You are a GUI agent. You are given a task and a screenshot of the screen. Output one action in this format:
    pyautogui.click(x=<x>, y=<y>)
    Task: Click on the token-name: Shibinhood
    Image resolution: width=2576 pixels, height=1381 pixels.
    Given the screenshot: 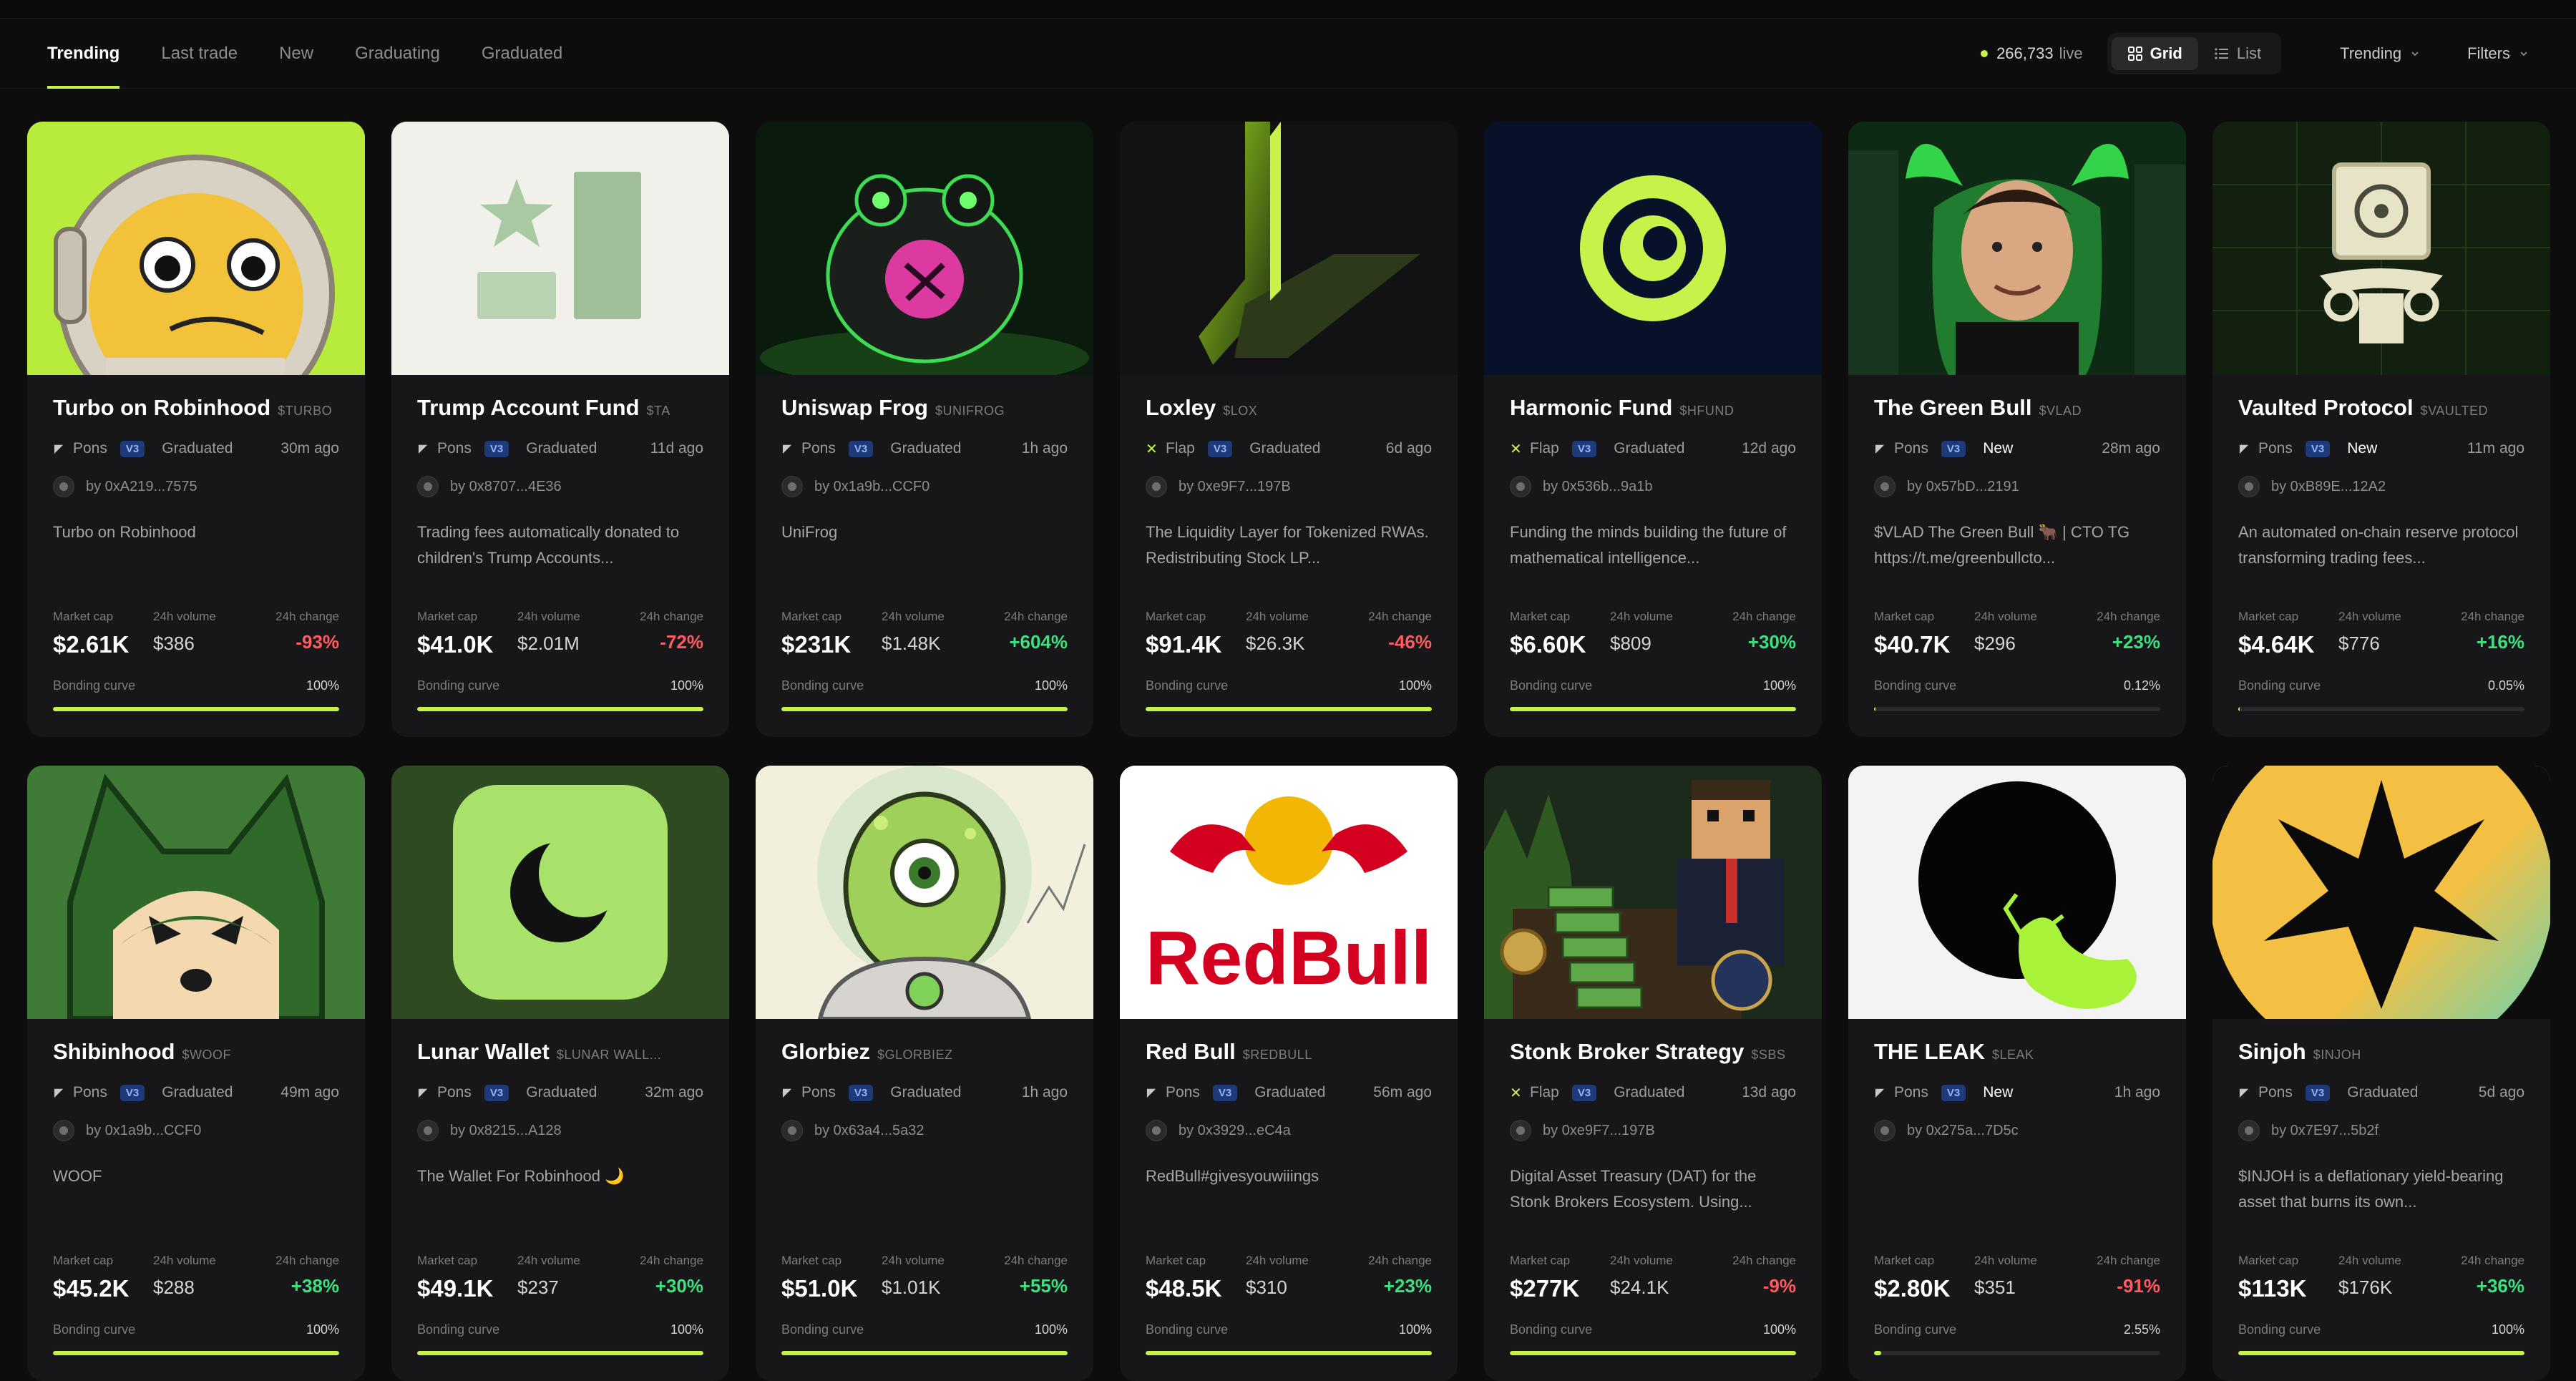 What is the action you would take?
    pyautogui.click(x=114, y=1051)
    